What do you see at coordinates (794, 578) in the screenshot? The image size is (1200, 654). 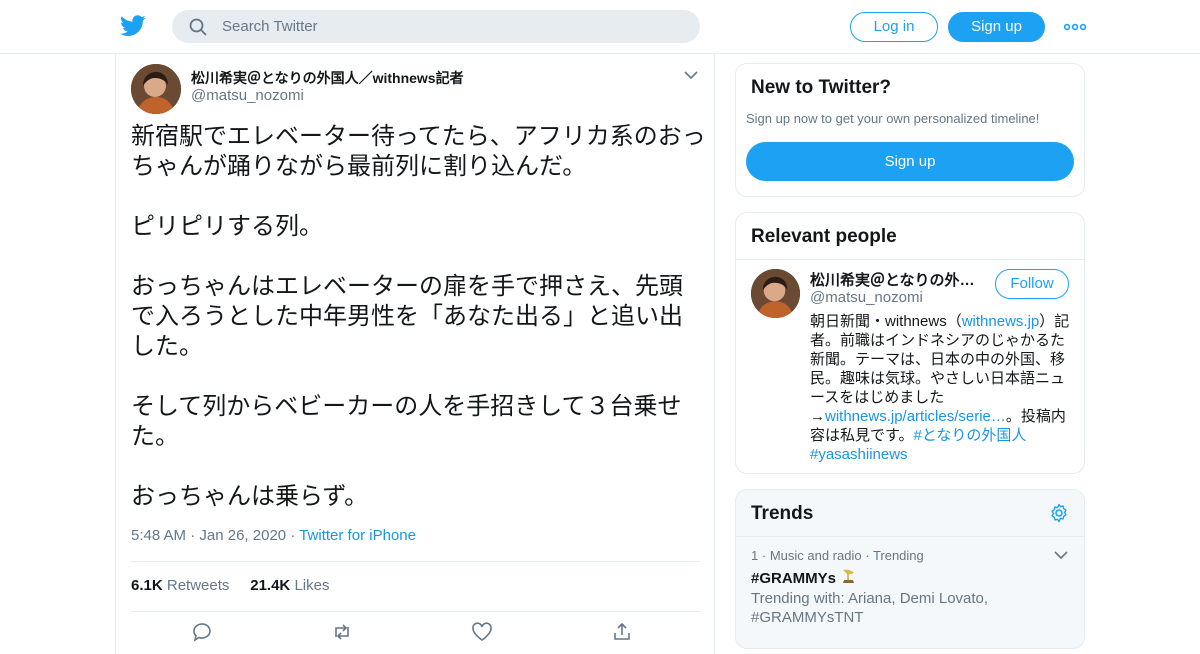 I see `trend-hashtag: #GRAMMYs` at bounding box center [794, 578].